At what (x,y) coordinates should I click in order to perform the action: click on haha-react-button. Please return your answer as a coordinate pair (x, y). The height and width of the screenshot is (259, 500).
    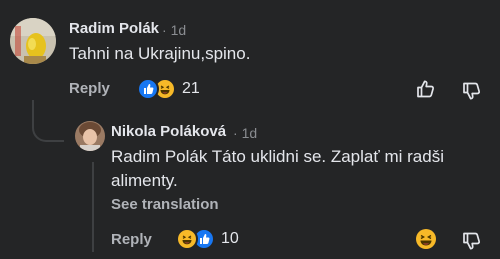
    Looking at the image, I should click on (426, 239).